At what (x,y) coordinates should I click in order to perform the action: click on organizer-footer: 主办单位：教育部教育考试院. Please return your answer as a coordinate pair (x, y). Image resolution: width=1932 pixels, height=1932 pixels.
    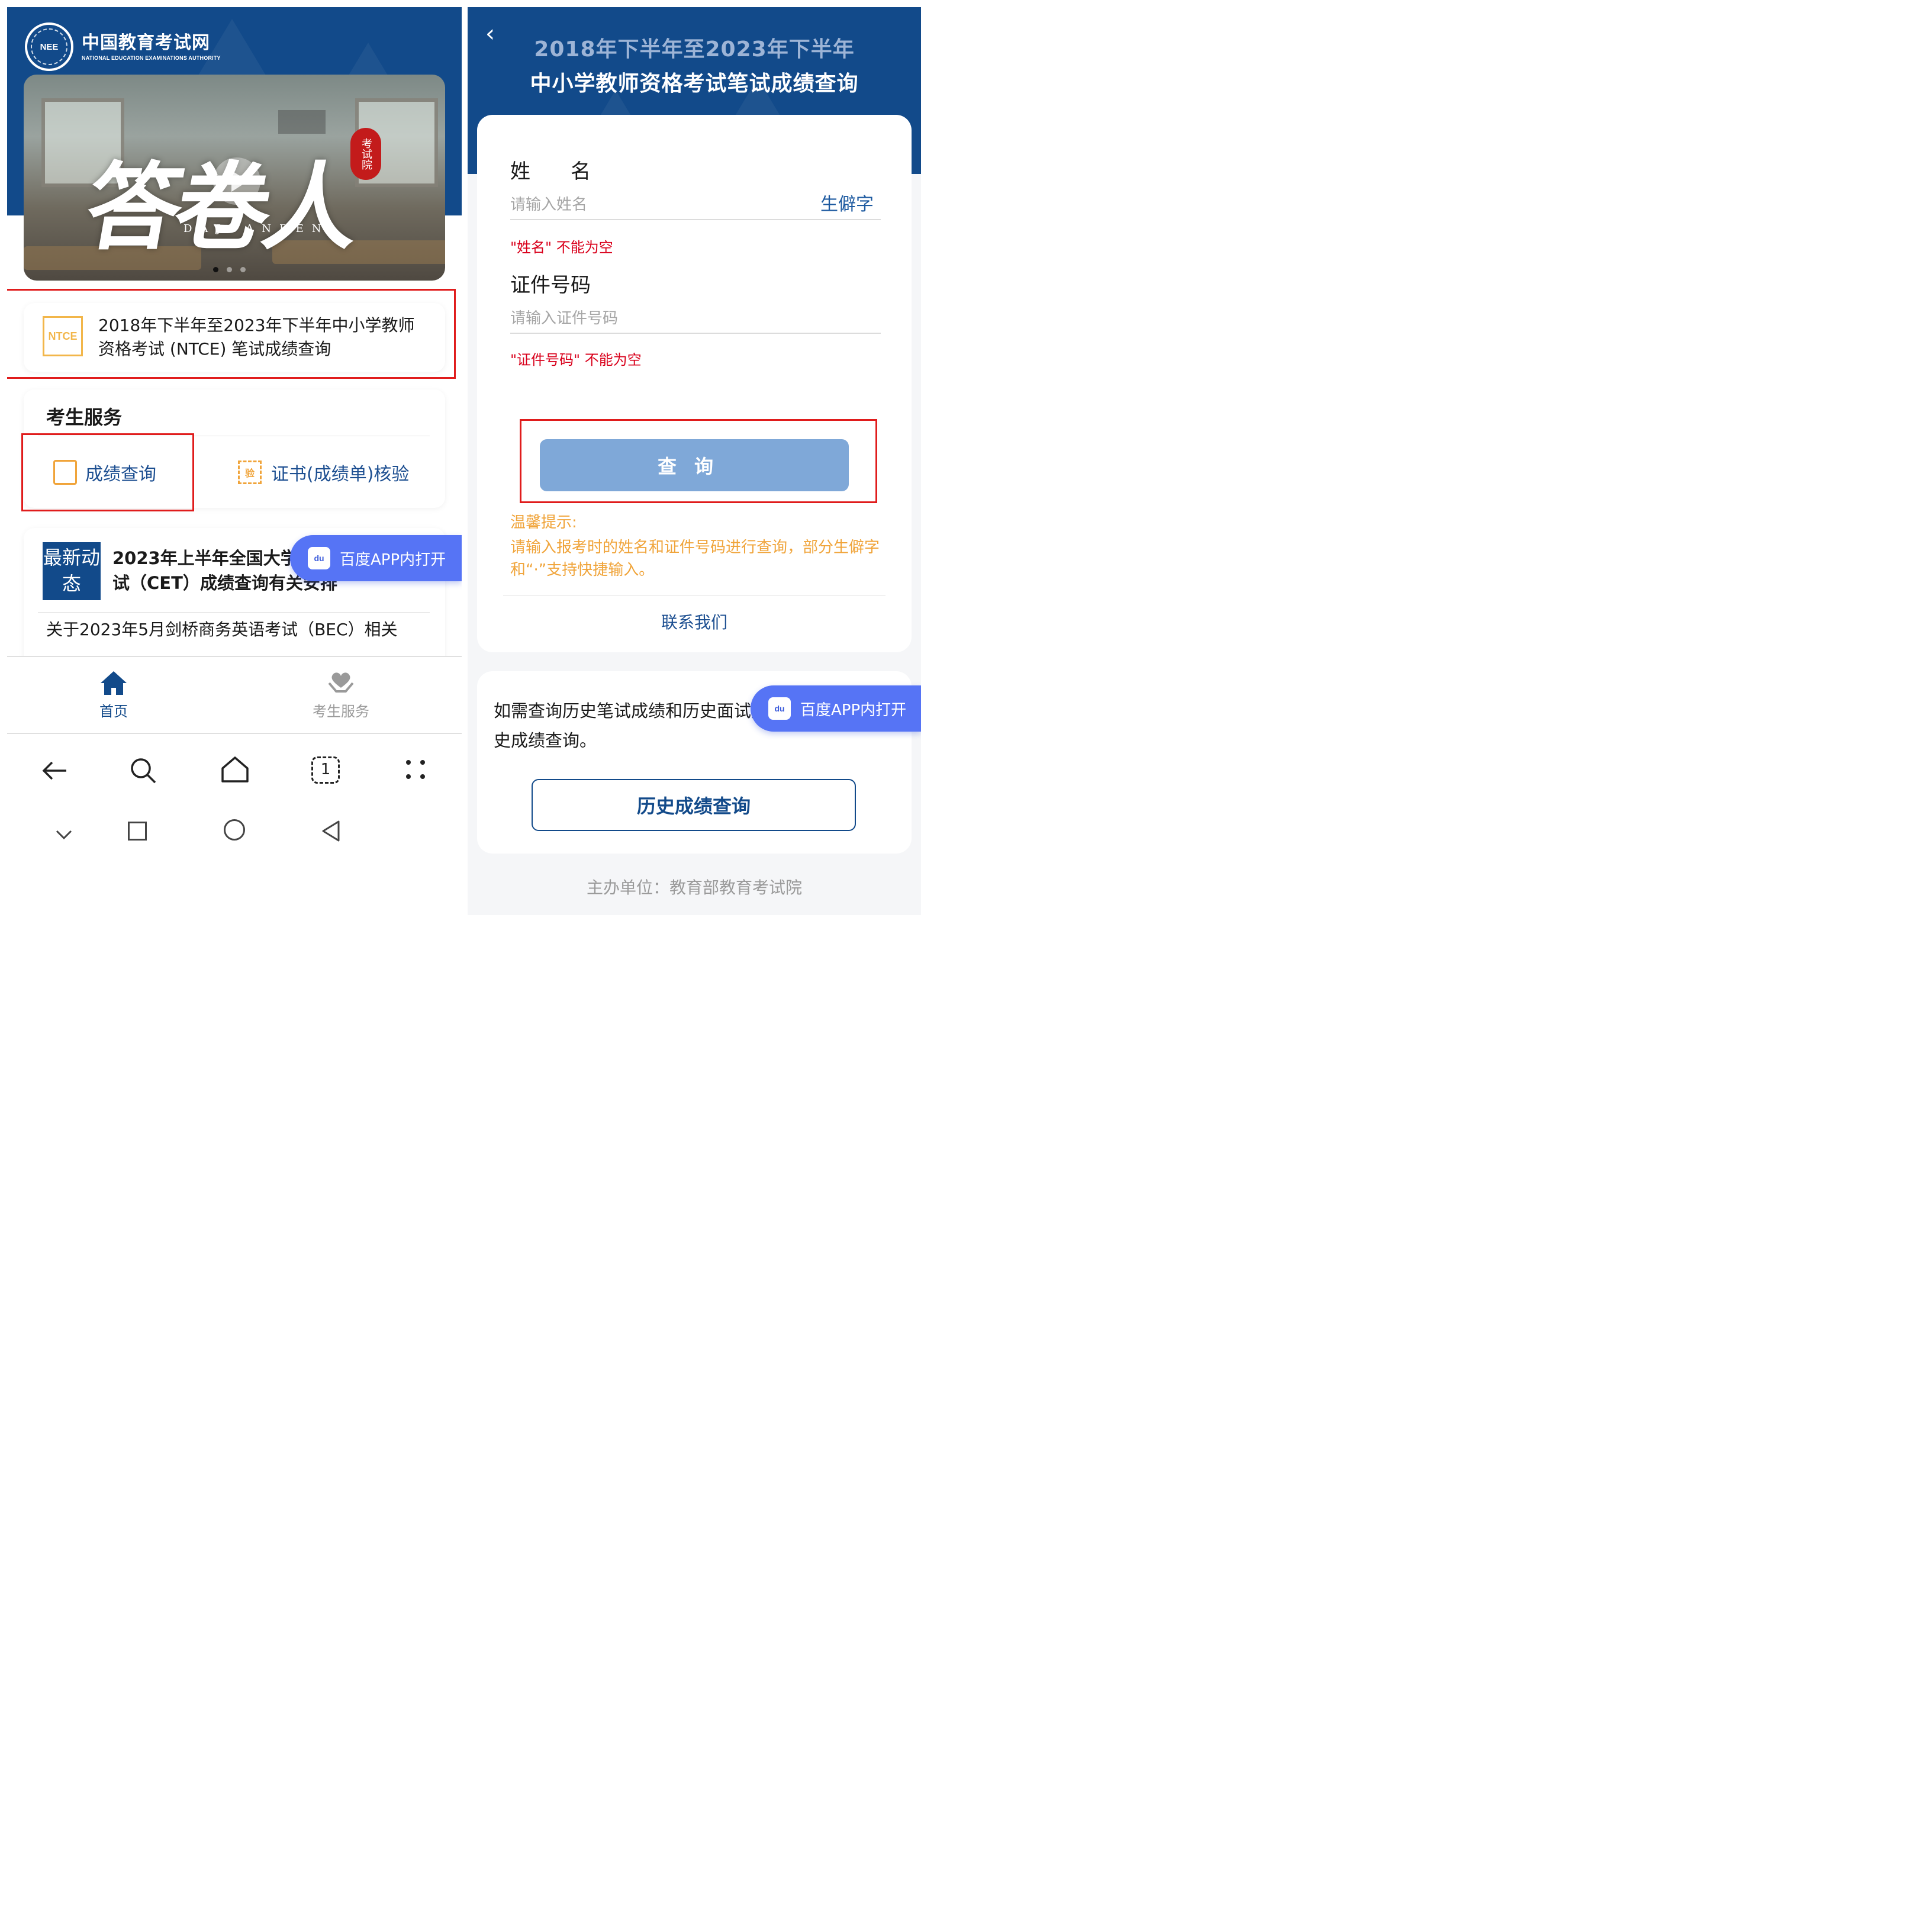
    Looking at the image, I should click on (694, 887).